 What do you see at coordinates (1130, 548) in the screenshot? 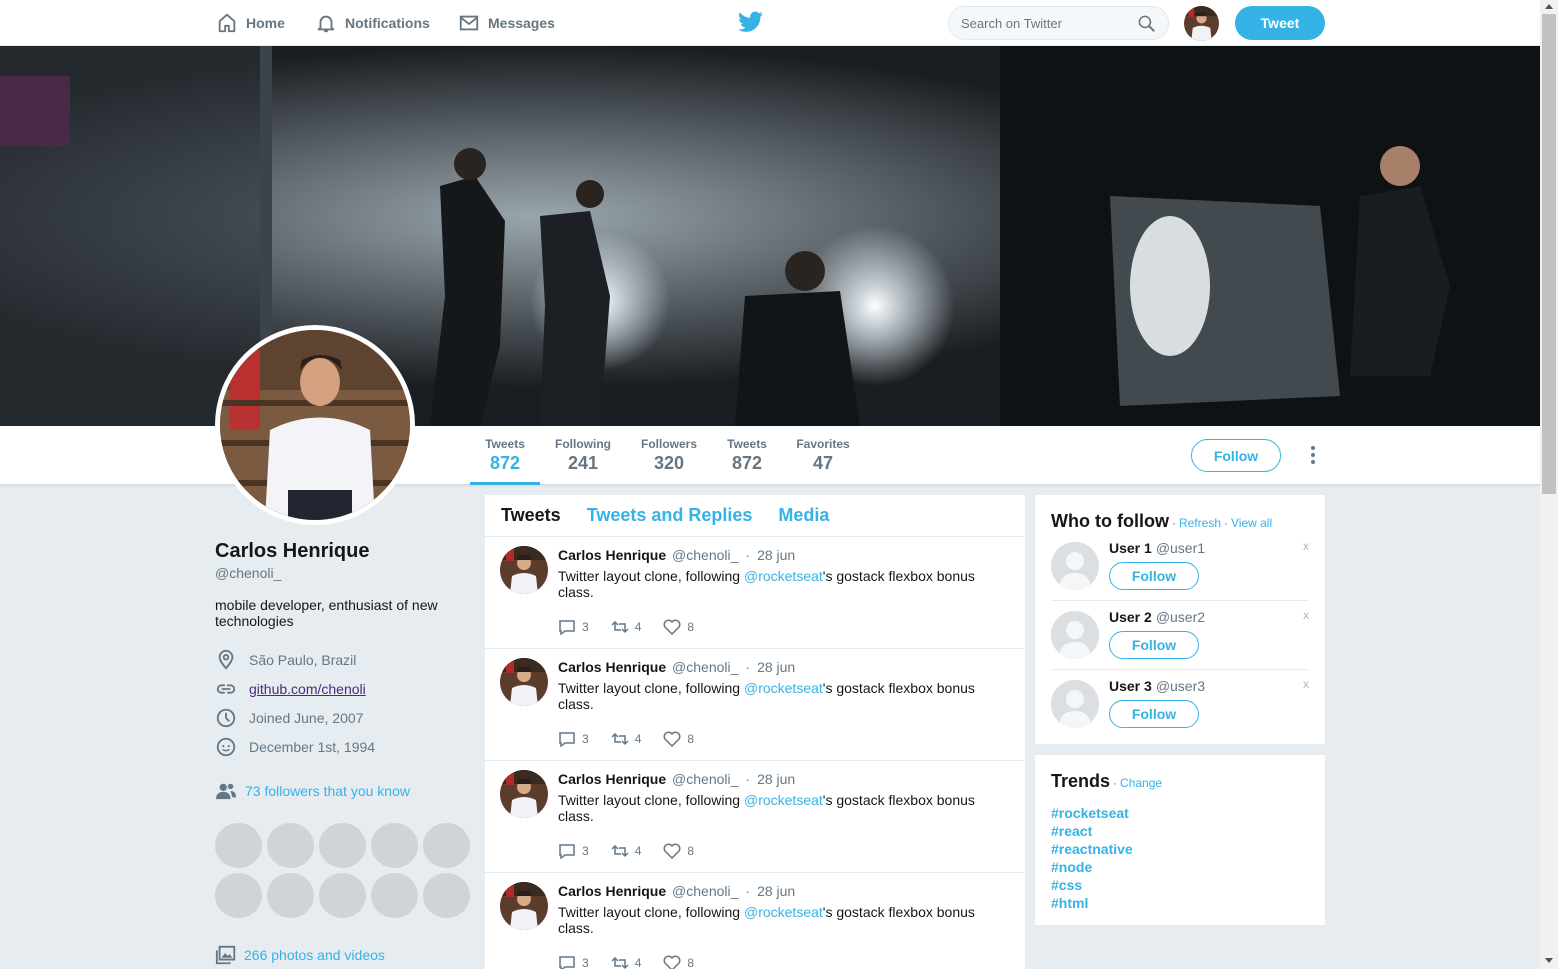
I see `suggested-user-name: User 1` at bounding box center [1130, 548].